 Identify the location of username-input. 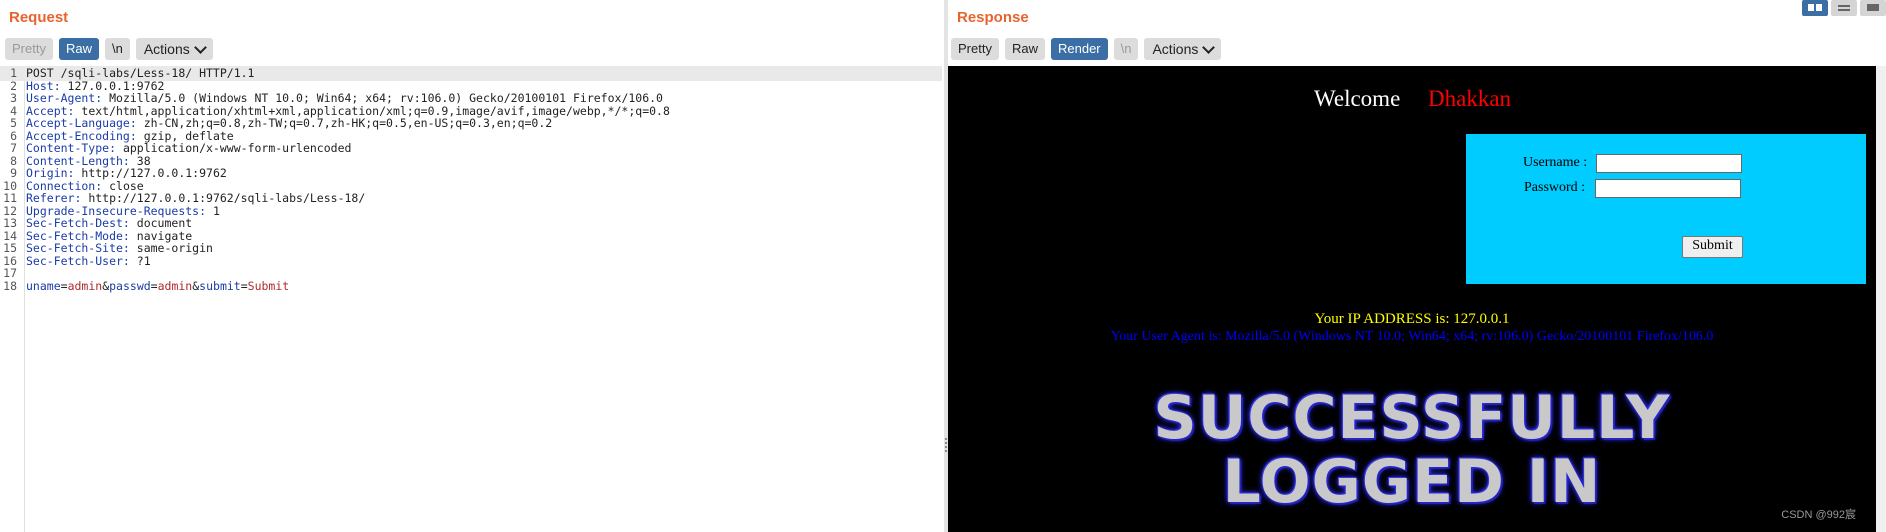
(1669, 163).